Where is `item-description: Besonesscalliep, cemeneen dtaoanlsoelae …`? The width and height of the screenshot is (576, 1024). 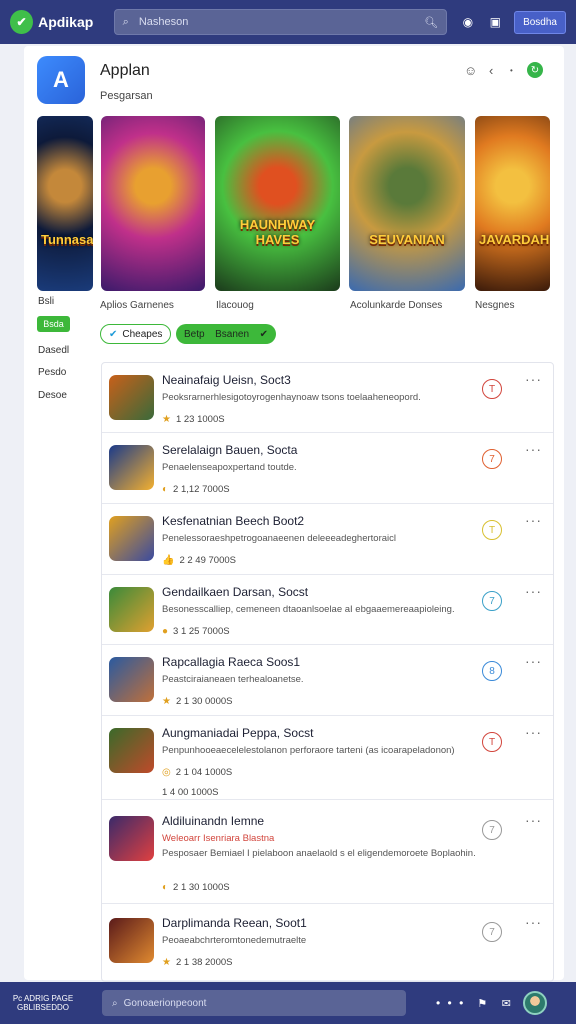 item-description: Besonesscalliep, cemeneen dtaoanlsoelae … is located at coordinates (308, 609).